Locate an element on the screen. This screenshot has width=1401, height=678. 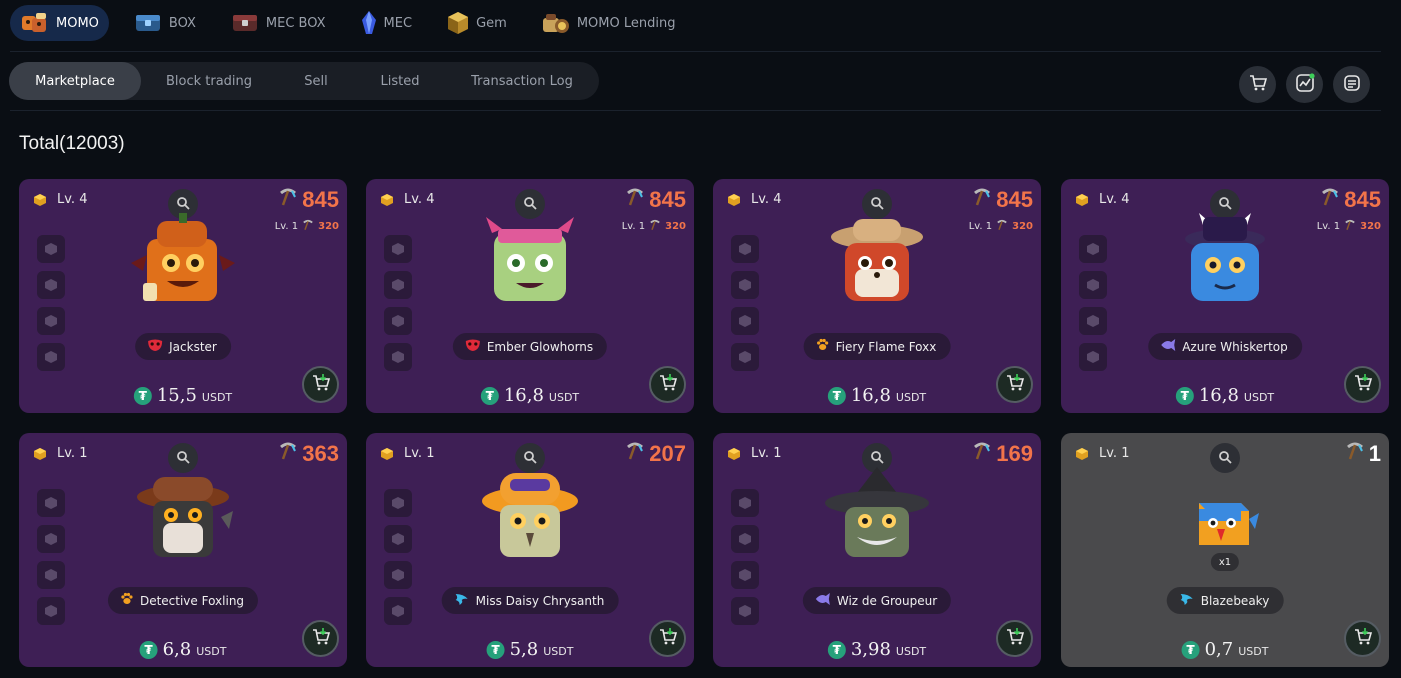
price: ₮ 0,7 USDT is located at coordinates (1225, 649).